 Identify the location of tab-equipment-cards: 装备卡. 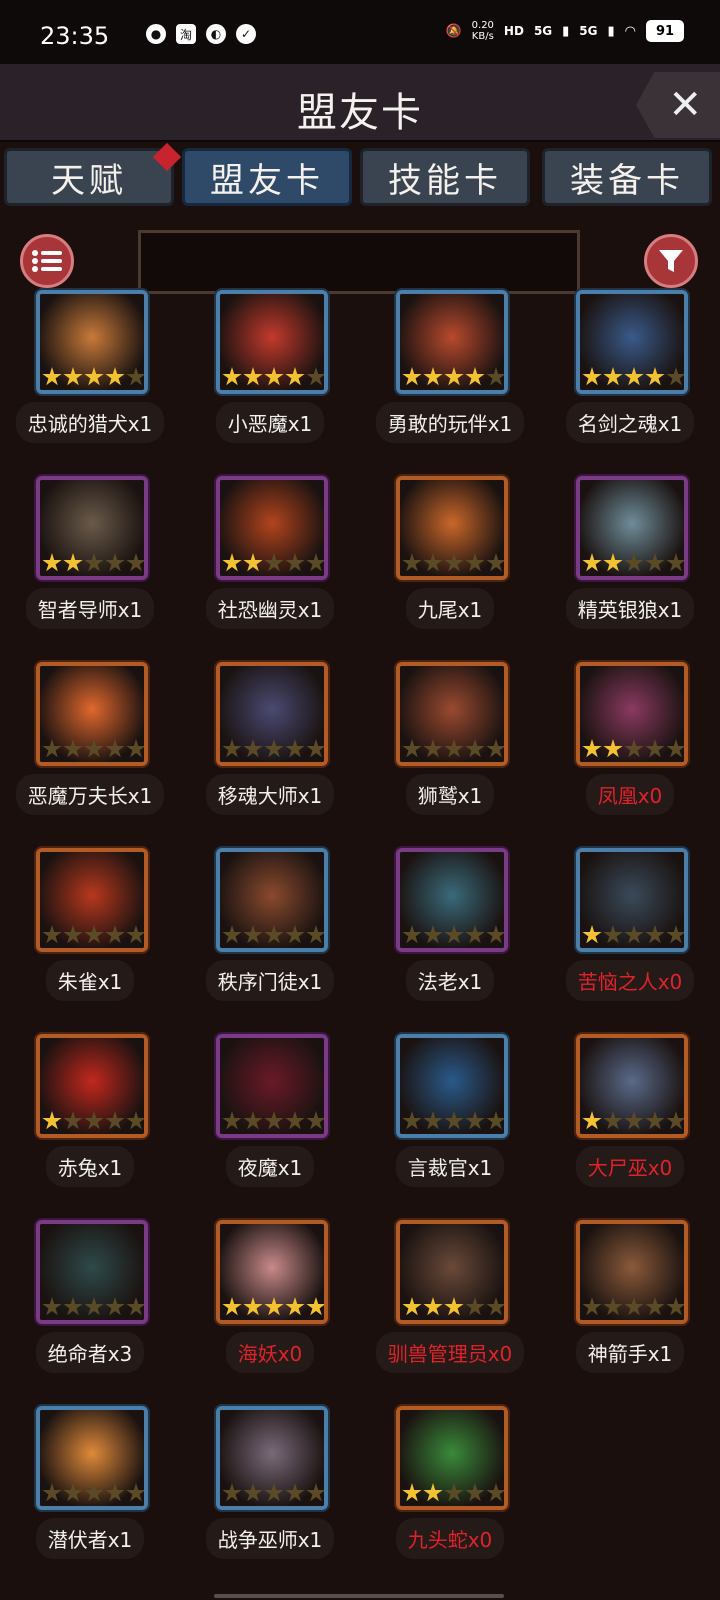
(627, 177).